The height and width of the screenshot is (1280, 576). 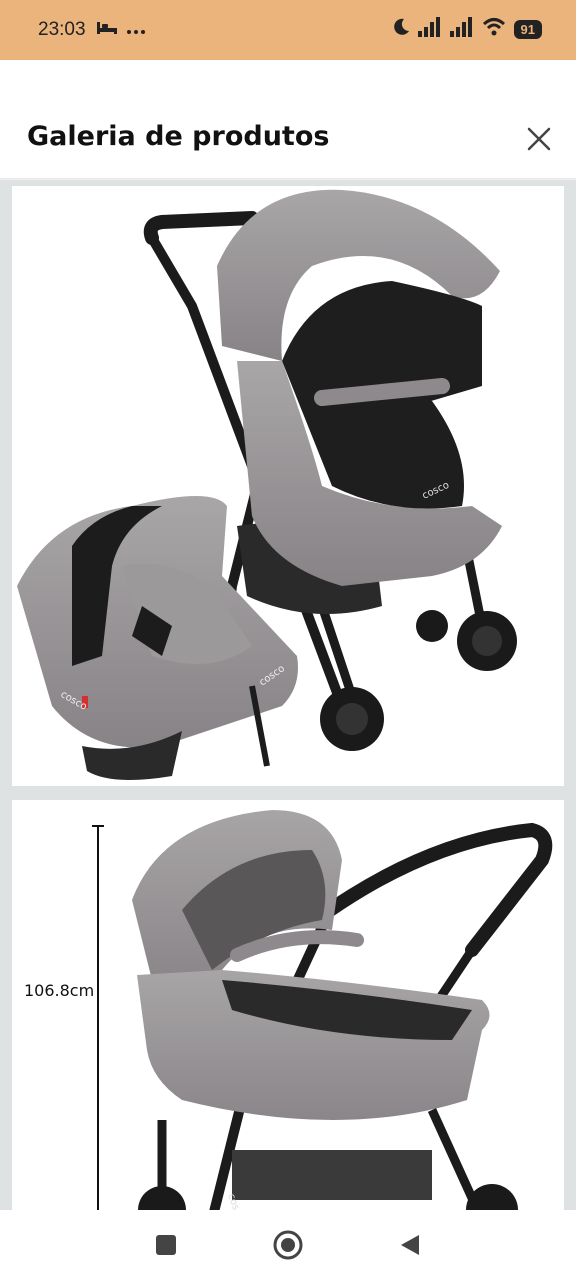 I want to click on system-nav-bar, so click(x=288, y=1245).